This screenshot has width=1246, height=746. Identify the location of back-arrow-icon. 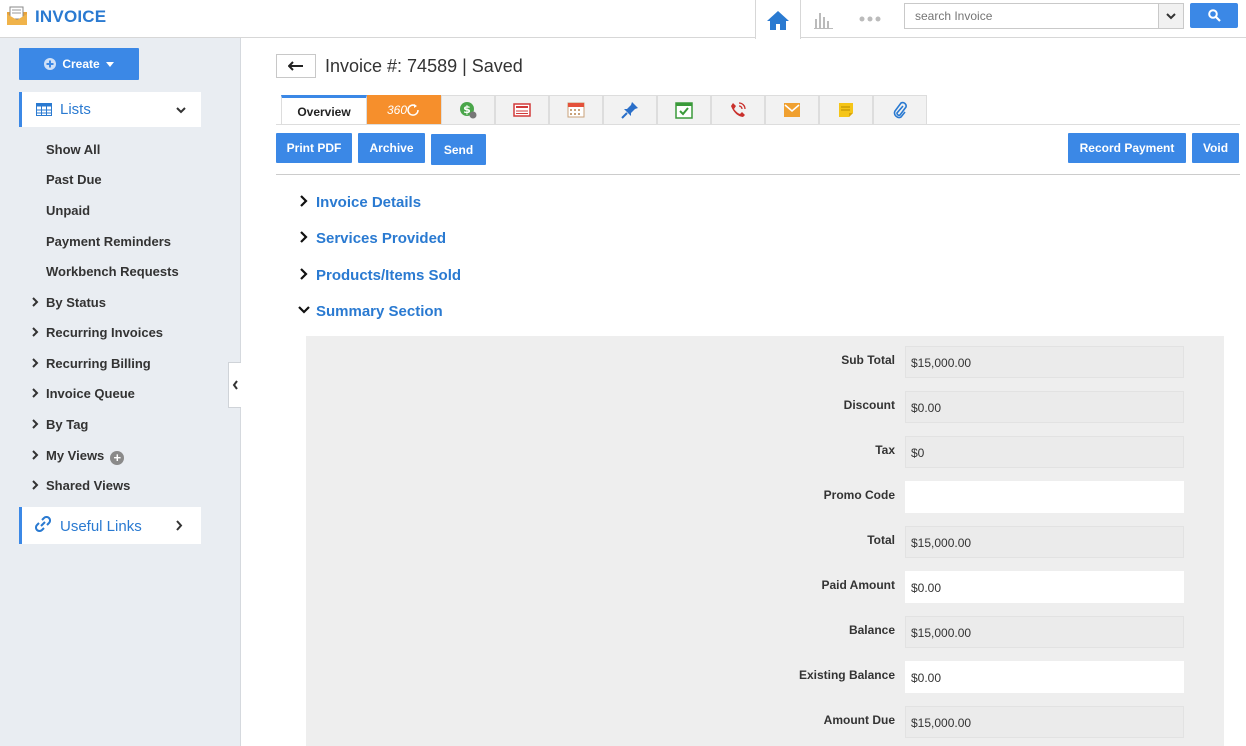
(295, 66).